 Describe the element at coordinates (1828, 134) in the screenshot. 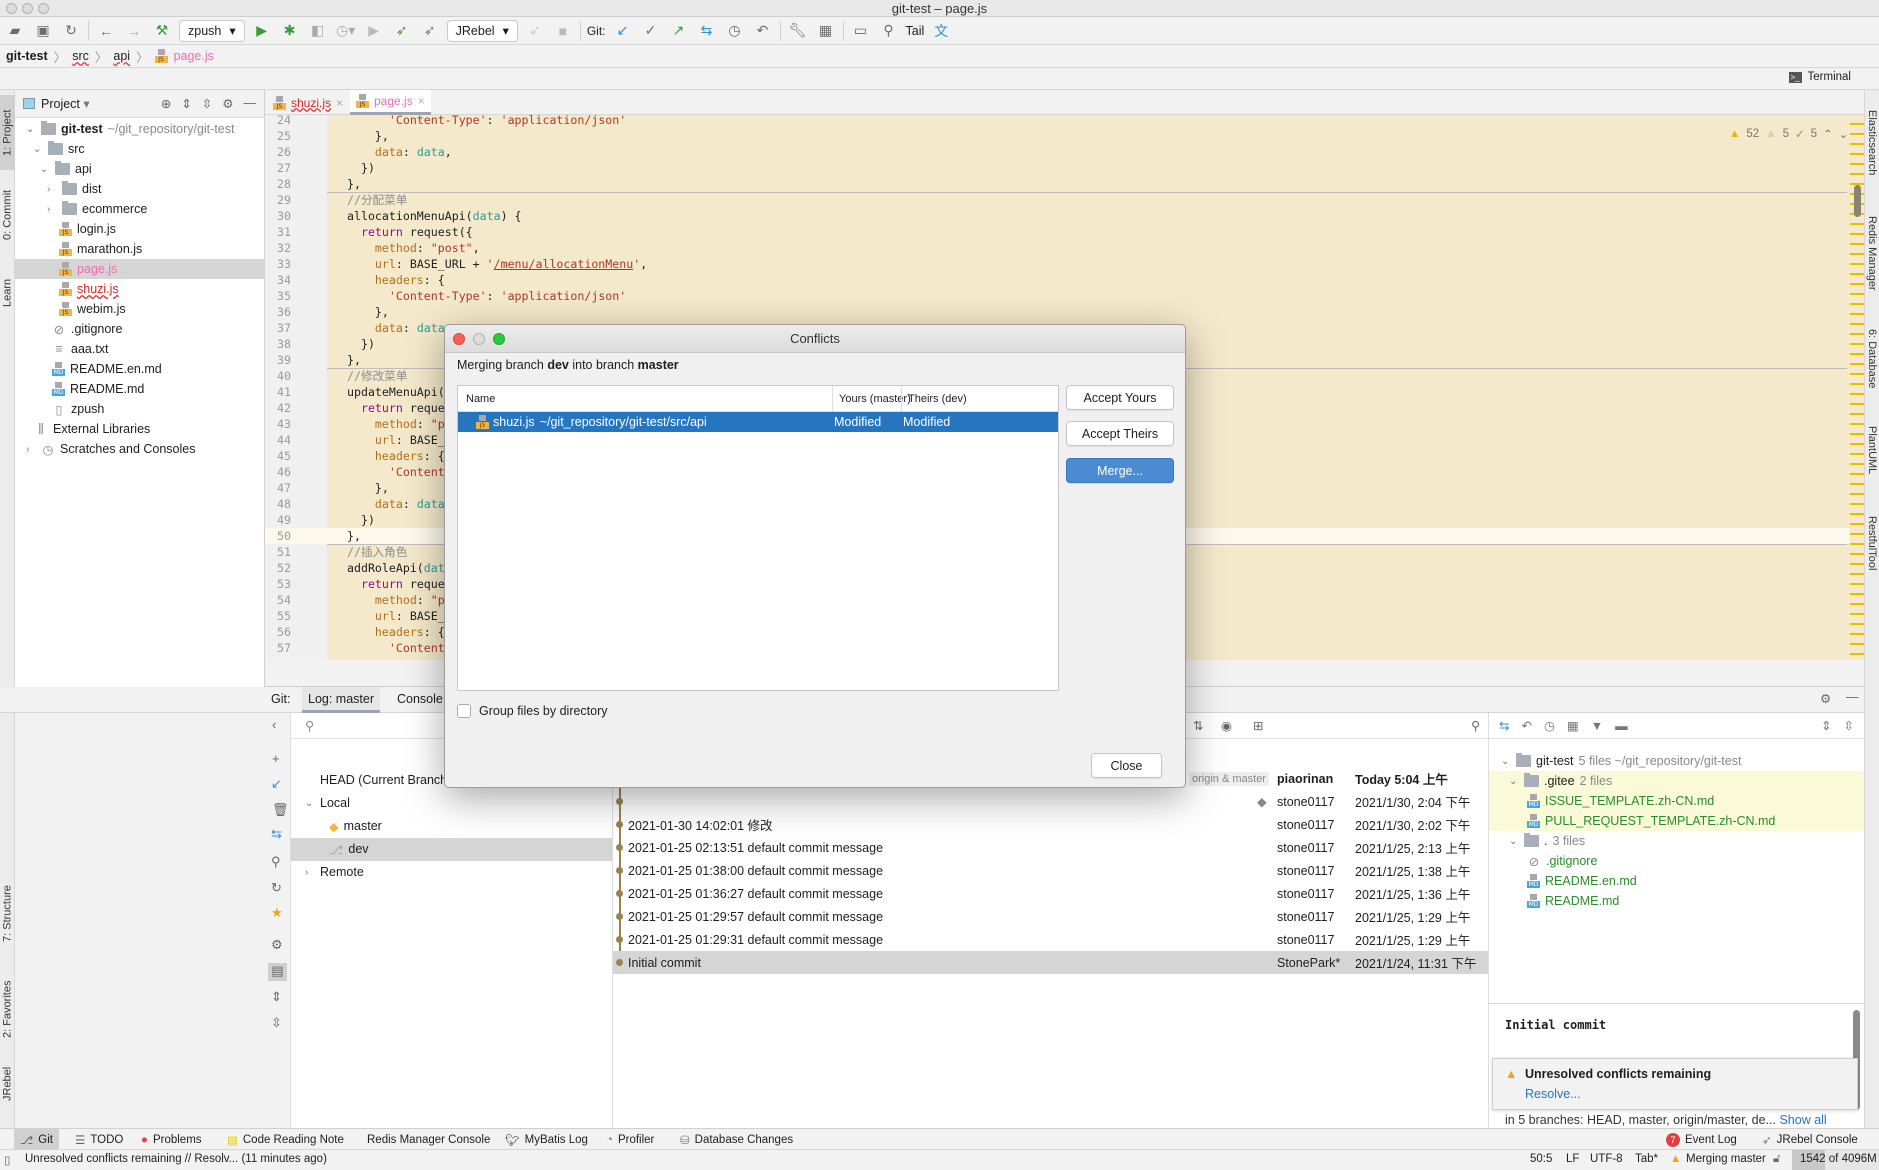

I see `previous-problem-icon: ⌃` at that location.